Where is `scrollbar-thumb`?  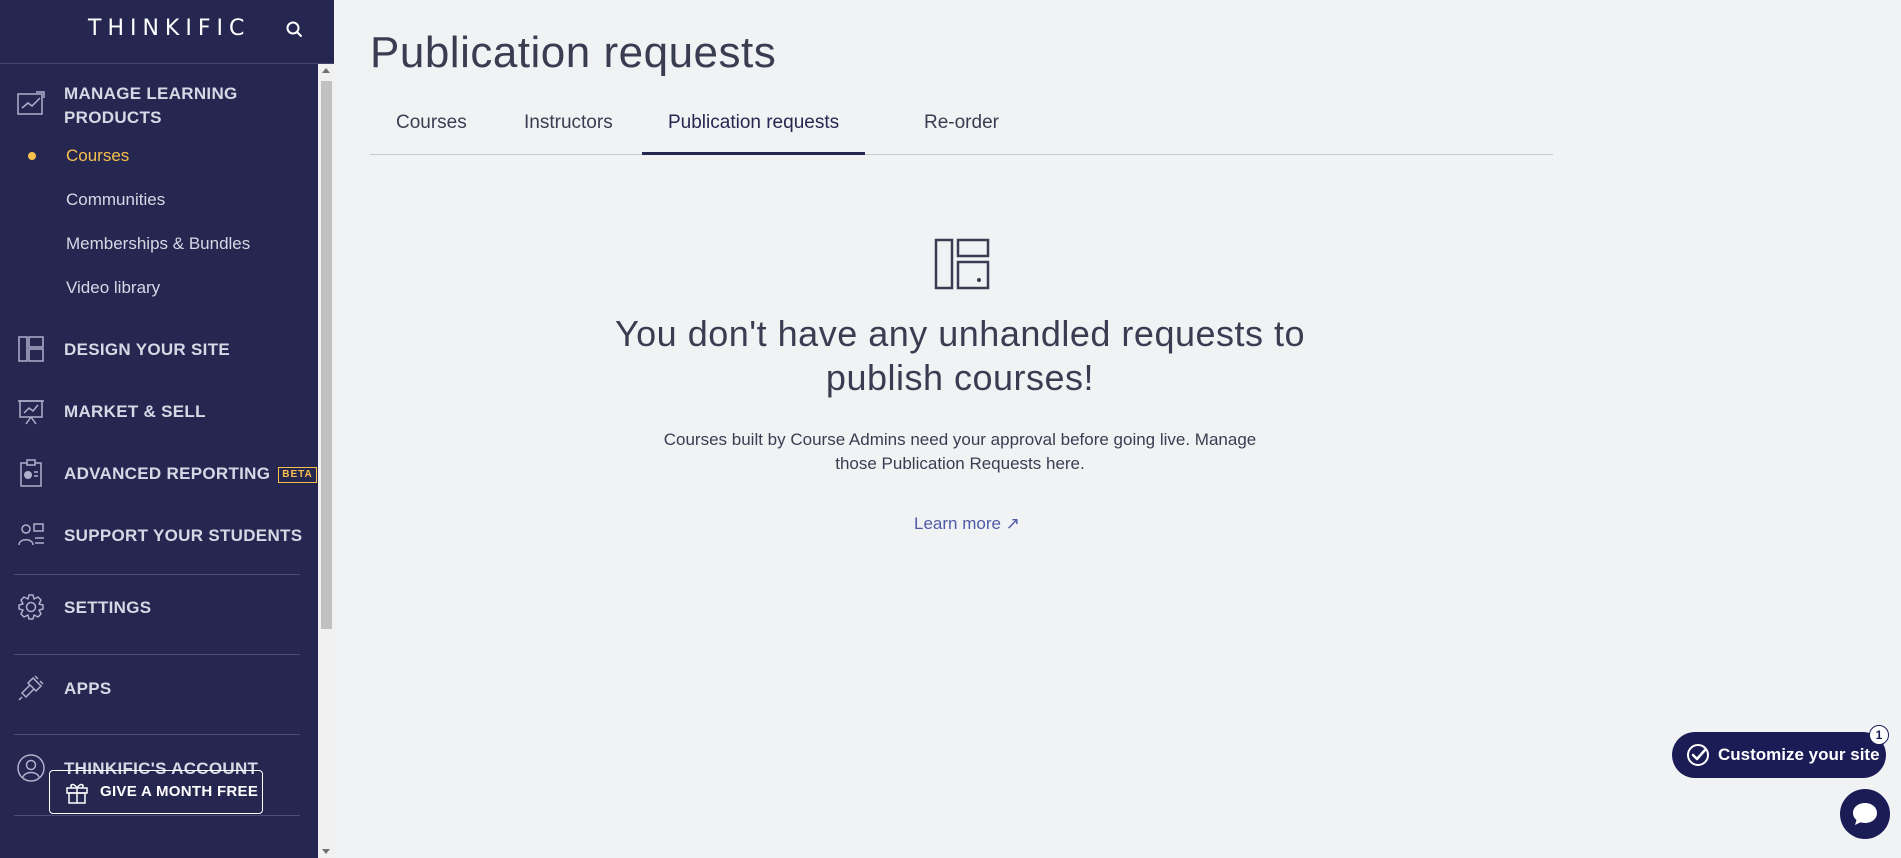 scrollbar-thumb is located at coordinates (326, 355).